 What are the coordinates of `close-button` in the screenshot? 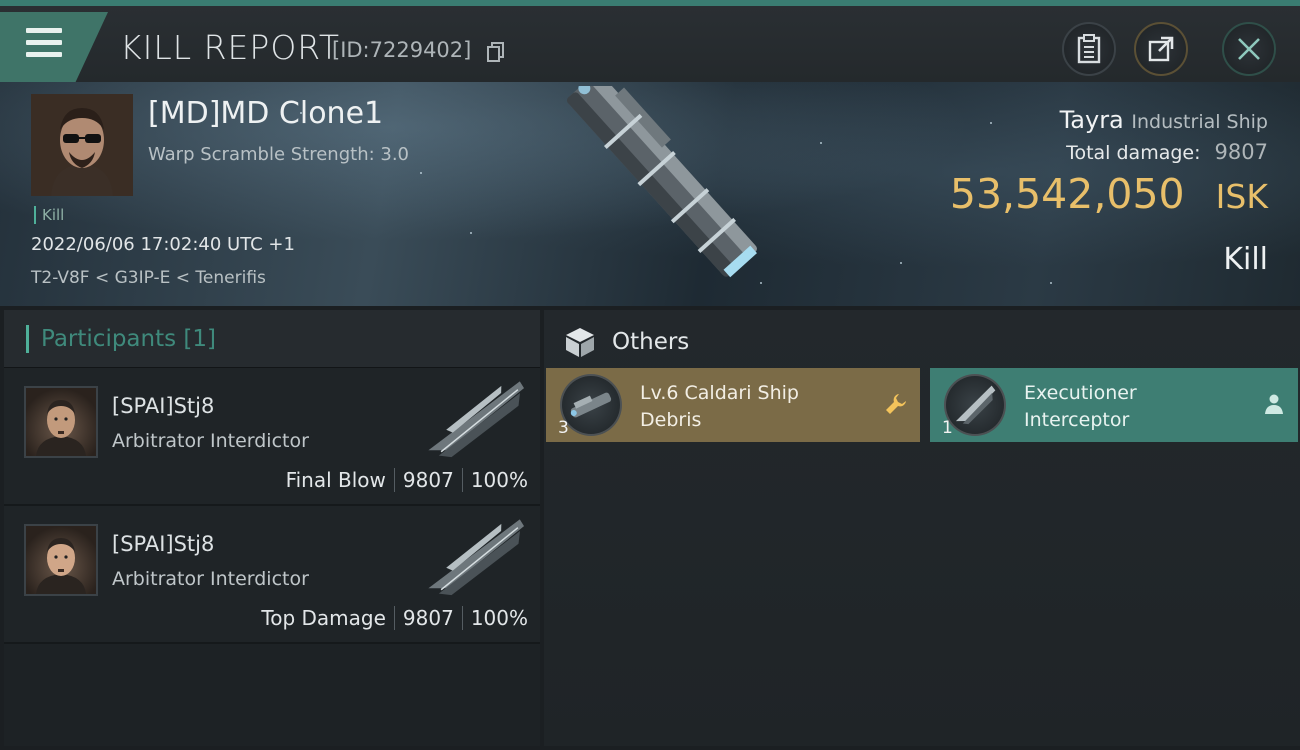 It's located at (1249, 49).